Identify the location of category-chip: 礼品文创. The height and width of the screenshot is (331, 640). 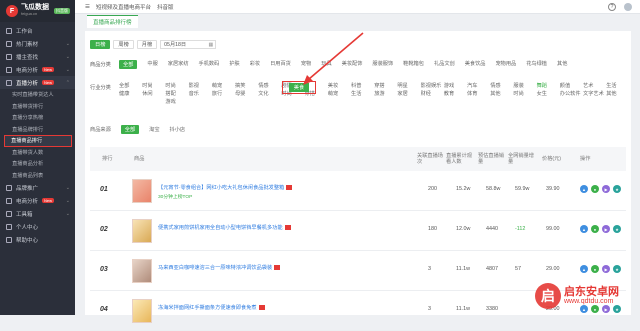
(444, 64).